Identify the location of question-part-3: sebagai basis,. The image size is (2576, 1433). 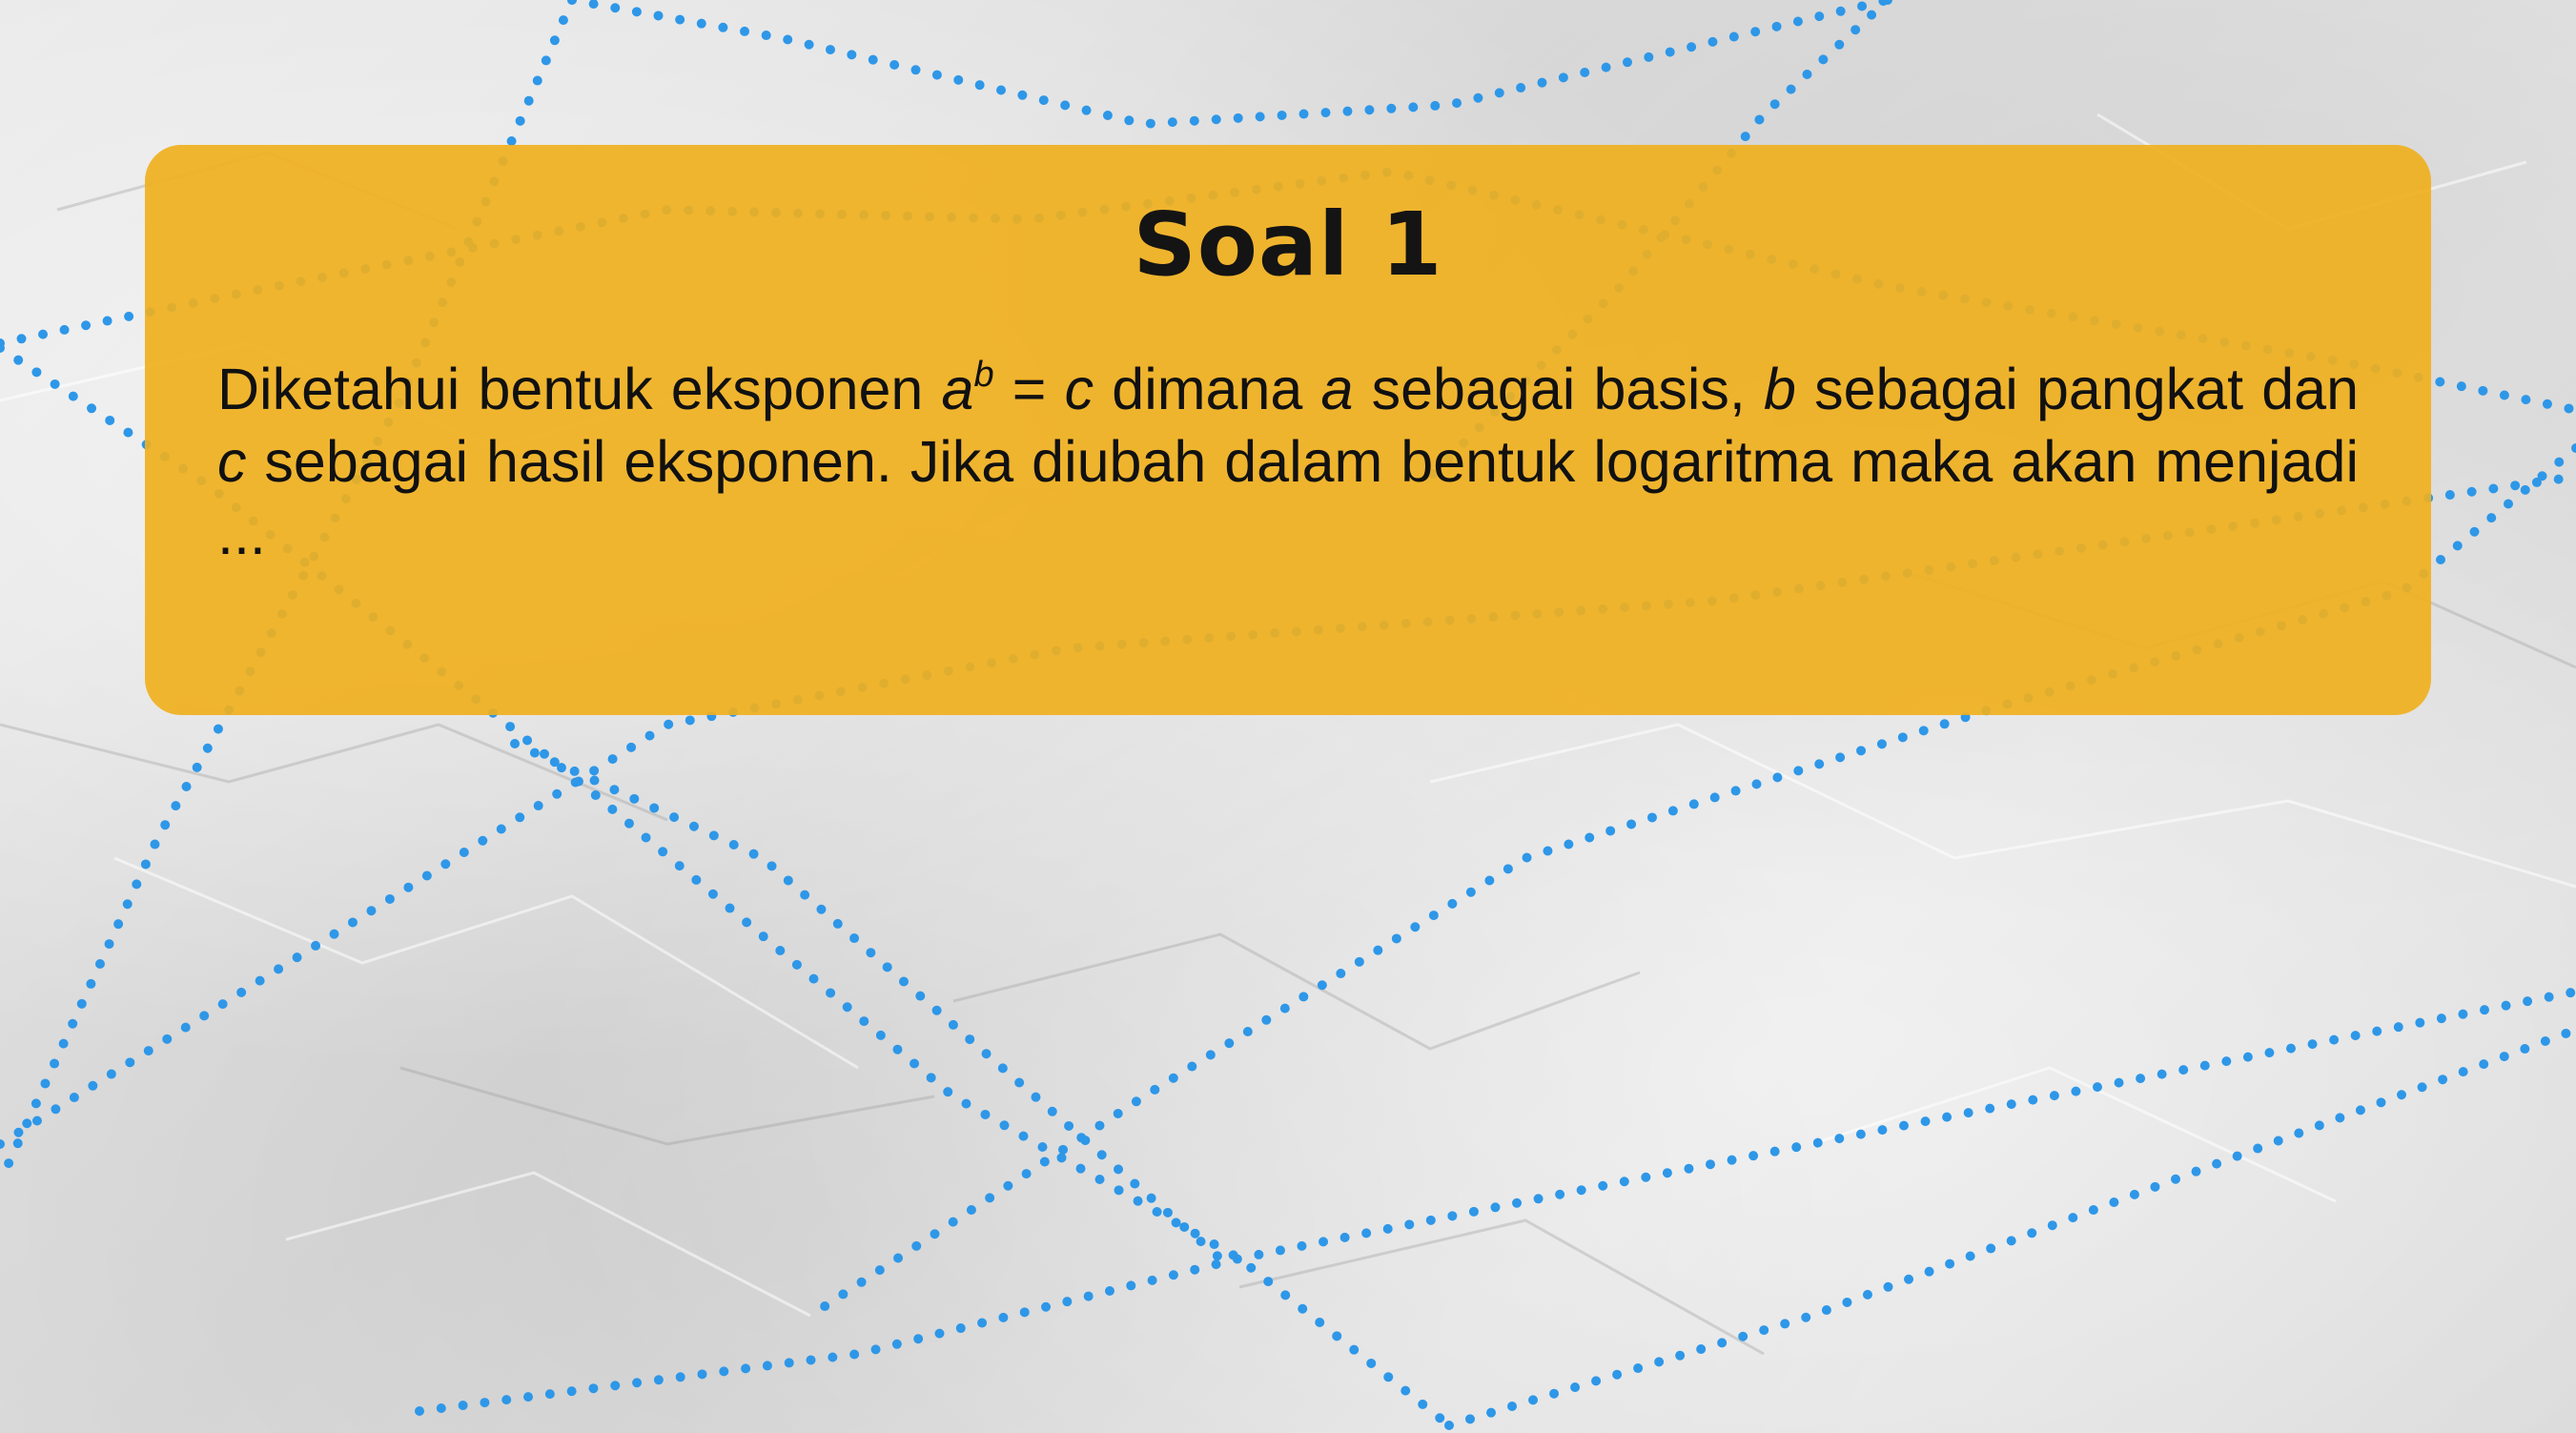
(1559, 389).